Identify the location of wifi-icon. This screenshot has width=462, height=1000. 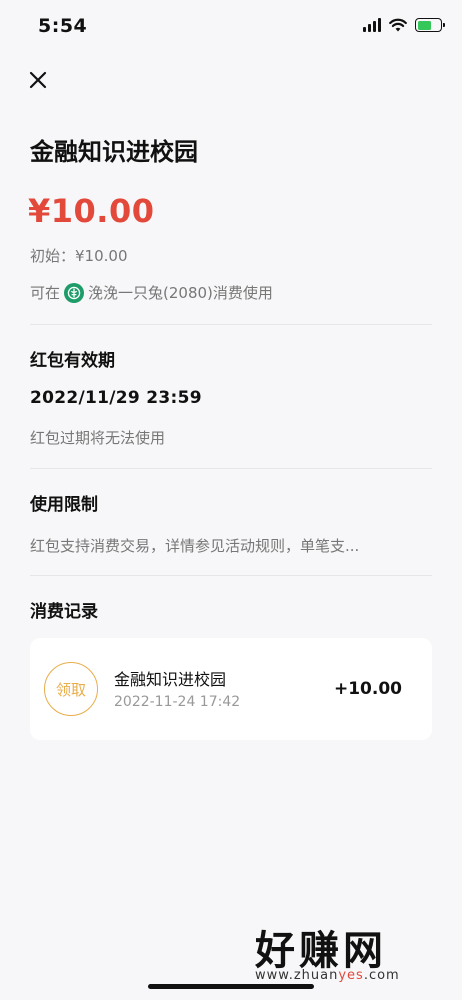
(398, 25).